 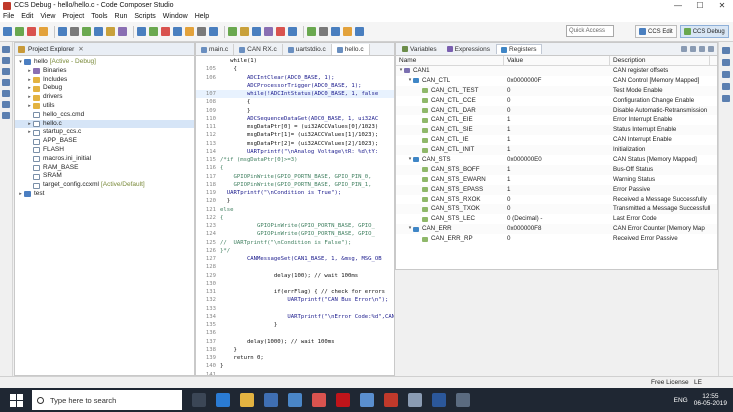 I want to click on register-row: ▾ CAN1 CAN register offsets, so click(x=556, y=71).